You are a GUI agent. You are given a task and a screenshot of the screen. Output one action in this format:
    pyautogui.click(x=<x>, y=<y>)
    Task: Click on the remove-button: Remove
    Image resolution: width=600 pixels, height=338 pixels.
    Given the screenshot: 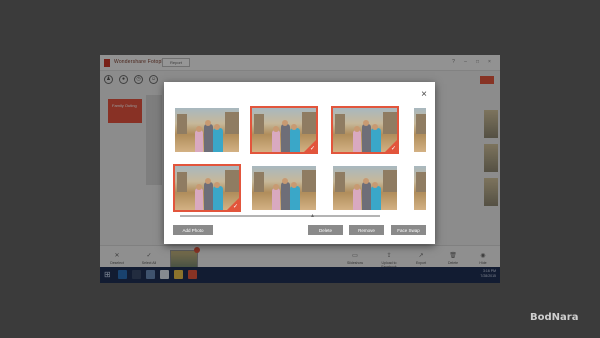 What is the action you would take?
    pyautogui.click(x=366, y=230)
    